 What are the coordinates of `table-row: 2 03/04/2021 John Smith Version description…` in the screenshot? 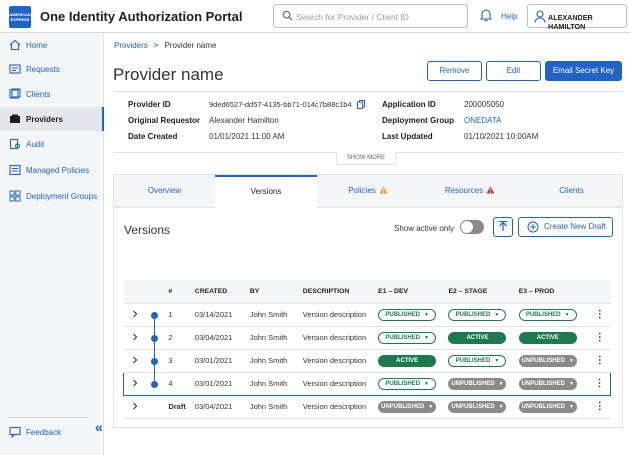 It's located at (367, 342).